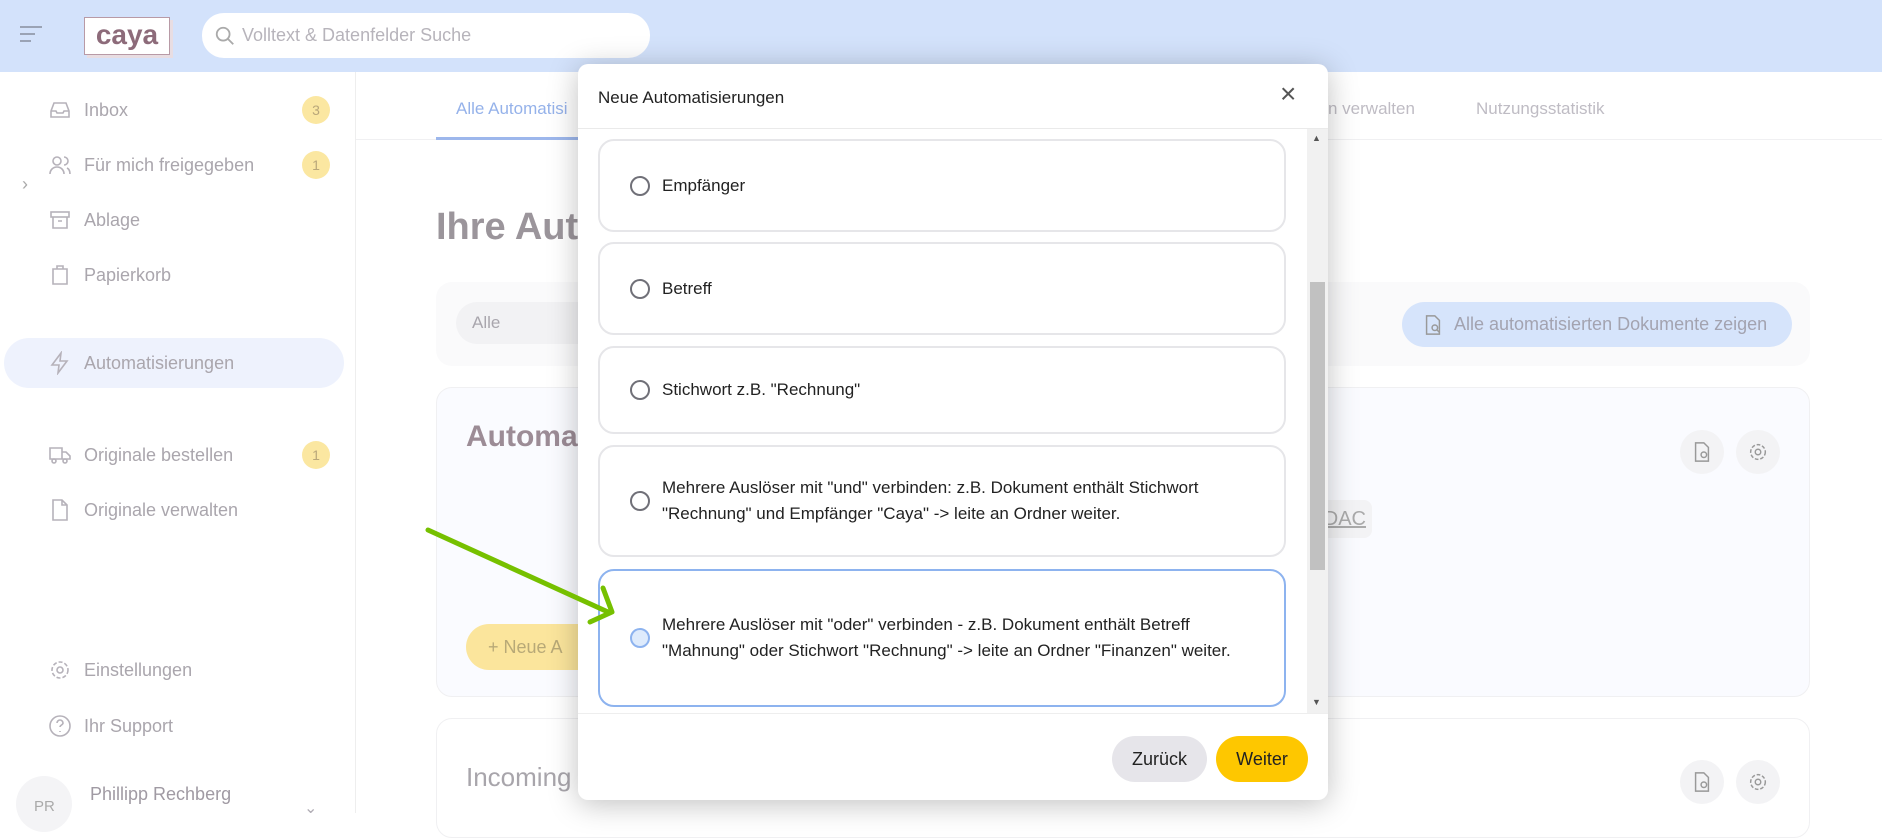 The height and width of the screenshot is (838, 1882). What do you see at coordinates (687, 288) in the screenshot?
I see `option-label: Betreff` at bounding box center [687, 288].